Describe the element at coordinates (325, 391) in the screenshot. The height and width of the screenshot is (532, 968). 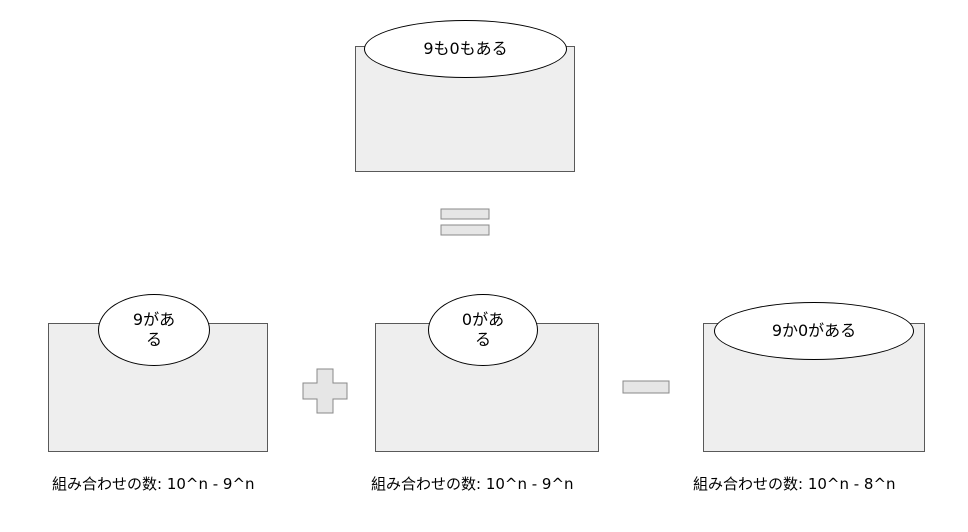
I see `plus-icon` at that location.